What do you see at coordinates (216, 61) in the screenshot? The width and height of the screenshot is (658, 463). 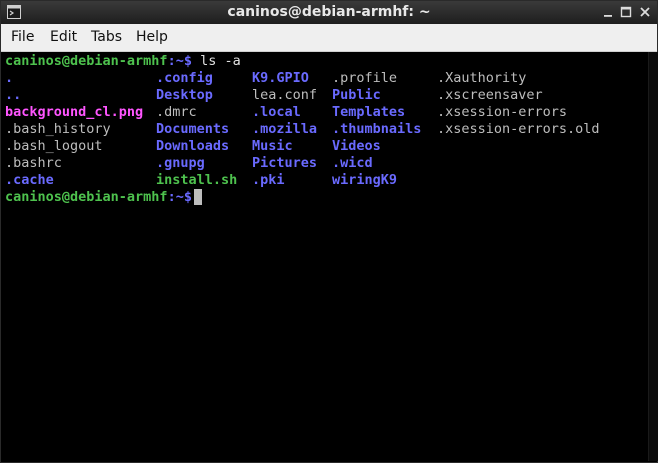 I see `command-text: ls -a` at bounding box center [216, 61].